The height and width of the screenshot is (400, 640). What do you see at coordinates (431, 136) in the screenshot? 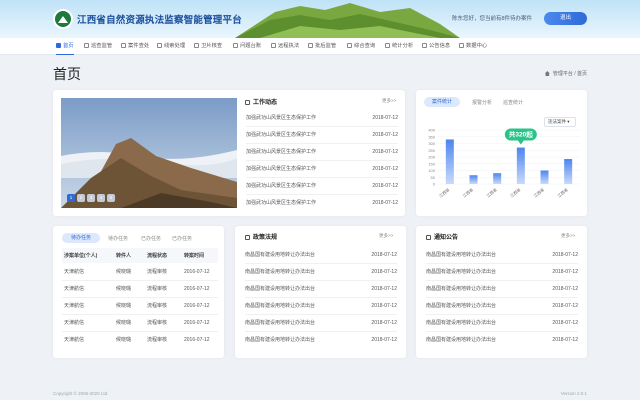
I see `y-tick-label: 350` at bounding box center [431, 136].